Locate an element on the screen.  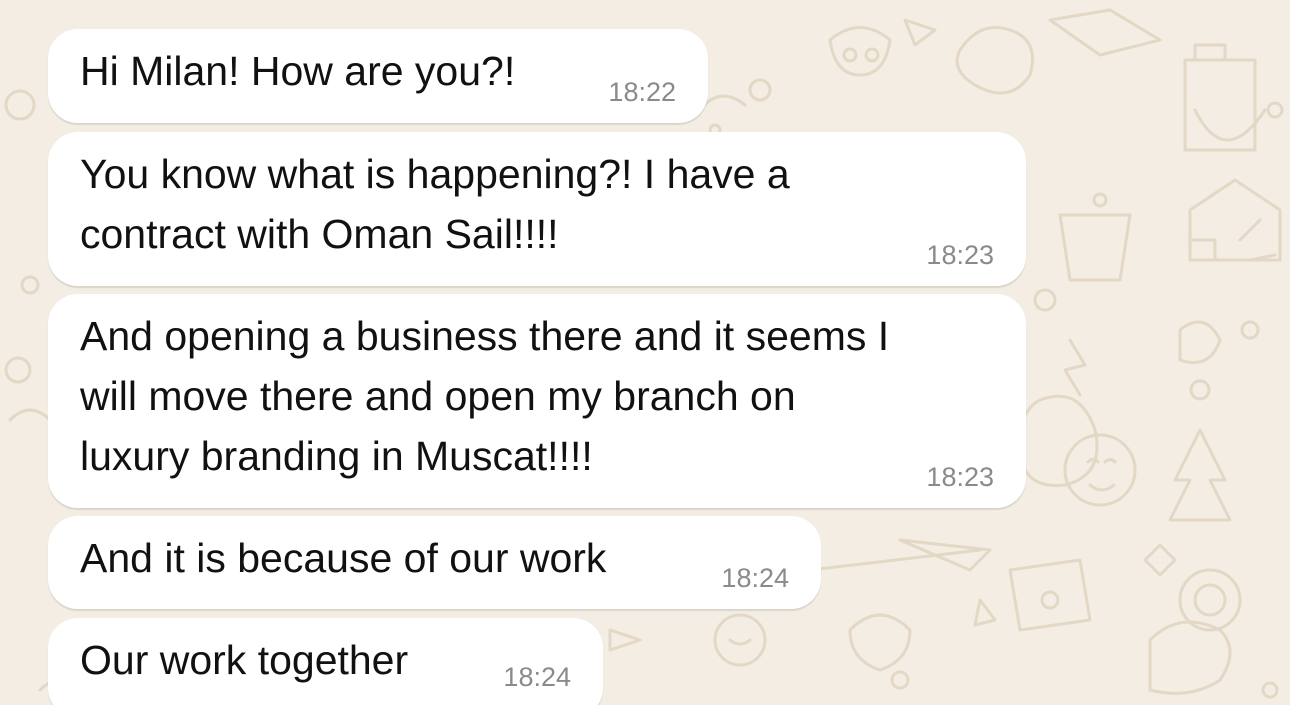
message-text: And it is because of our work is located at coordinates (343, 558).